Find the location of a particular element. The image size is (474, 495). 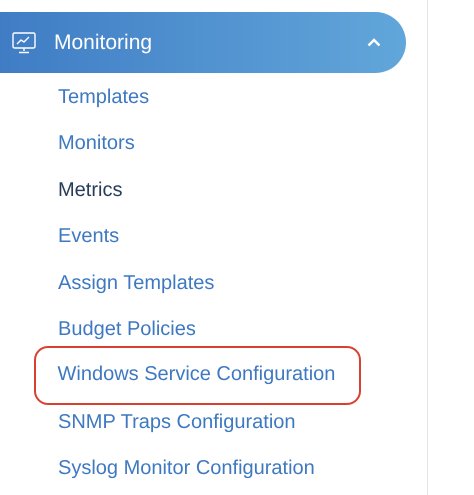

menu-item: Metrics is located at coordinates (61, 190).